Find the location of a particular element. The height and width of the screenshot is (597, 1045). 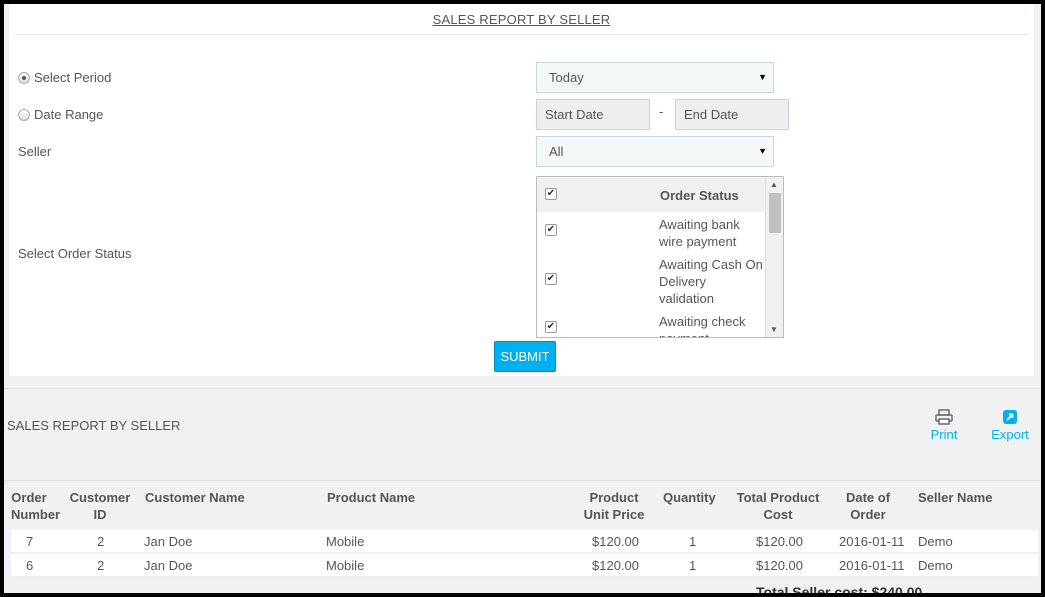

date-range-label: Date Range is located at coordinates (69, 114).